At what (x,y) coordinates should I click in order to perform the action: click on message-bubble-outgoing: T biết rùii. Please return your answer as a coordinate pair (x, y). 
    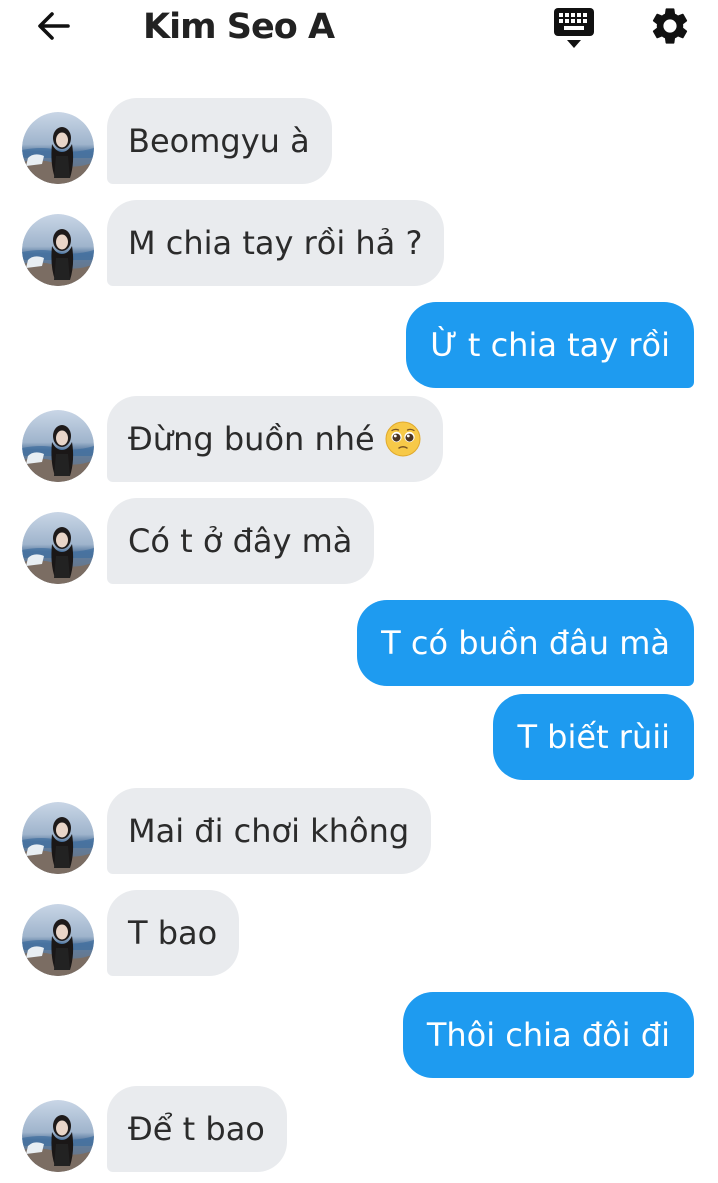
    Looking at the image, I should click on (593, 737).